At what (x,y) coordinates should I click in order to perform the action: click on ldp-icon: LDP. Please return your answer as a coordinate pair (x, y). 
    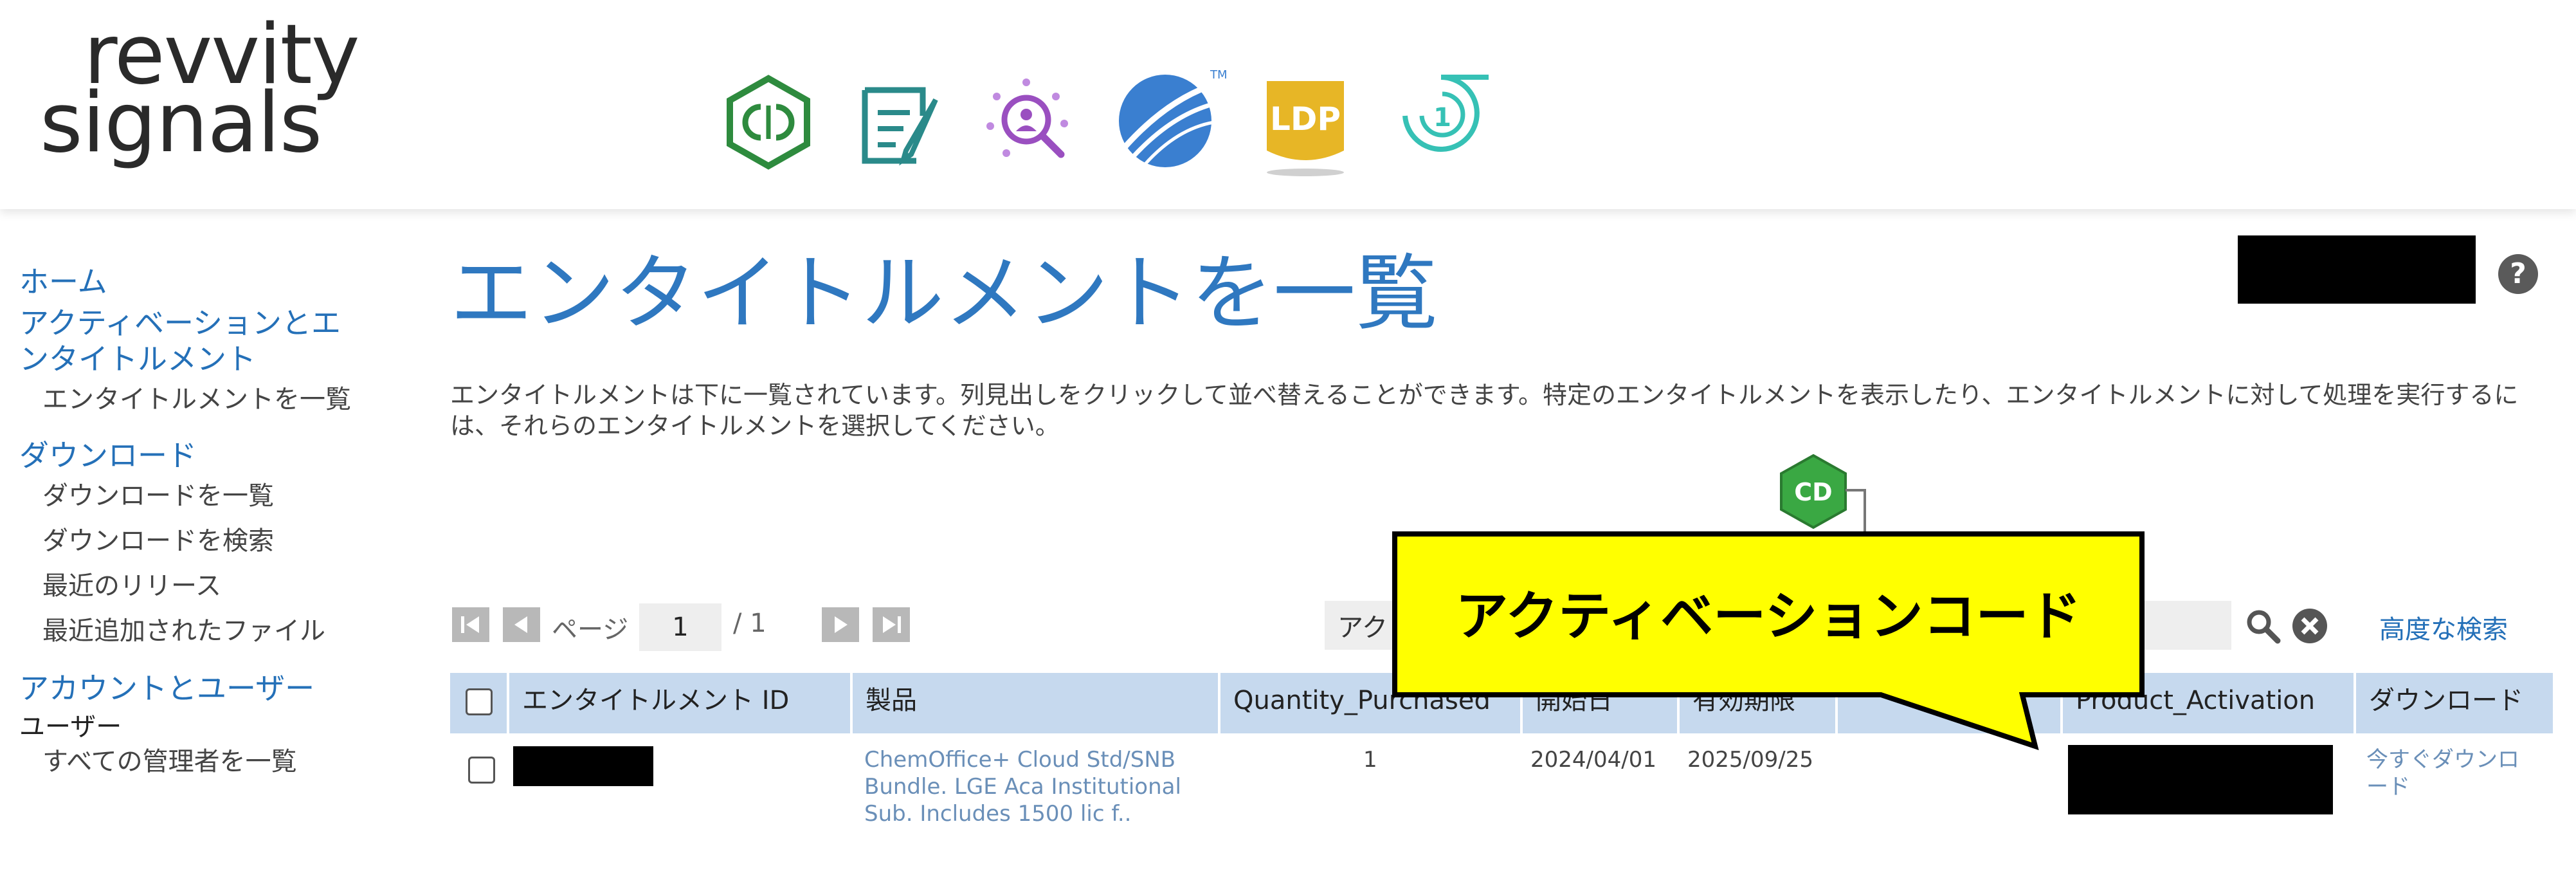
    Looking at the image, I should click on (1305, 125).